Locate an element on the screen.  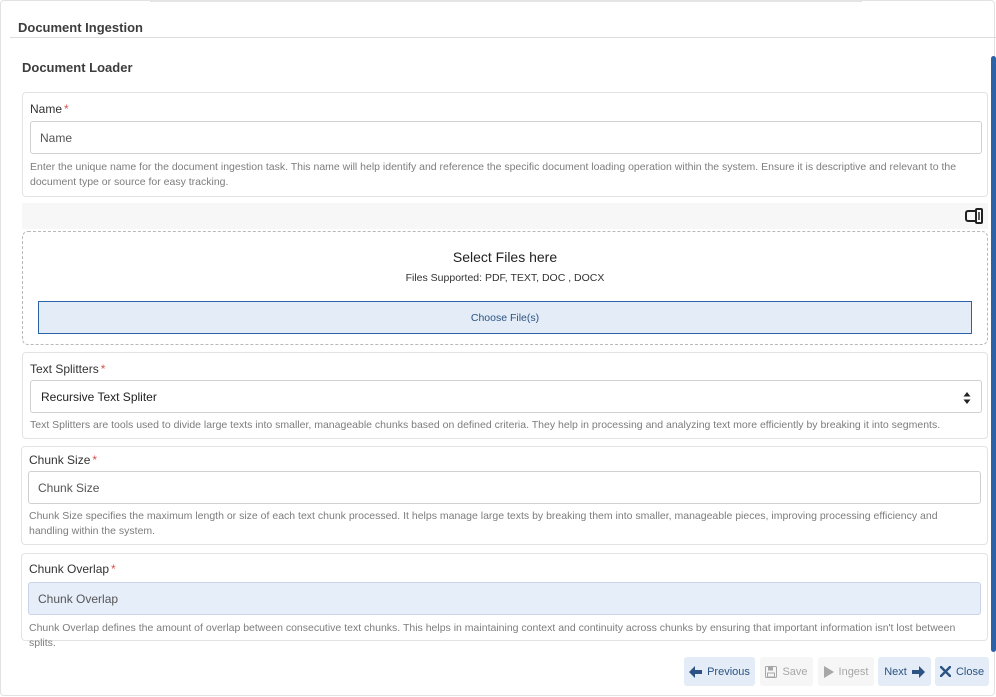
text-splitter-selected-value: Recursive Text Spliter is located at coordinates (99, 396).